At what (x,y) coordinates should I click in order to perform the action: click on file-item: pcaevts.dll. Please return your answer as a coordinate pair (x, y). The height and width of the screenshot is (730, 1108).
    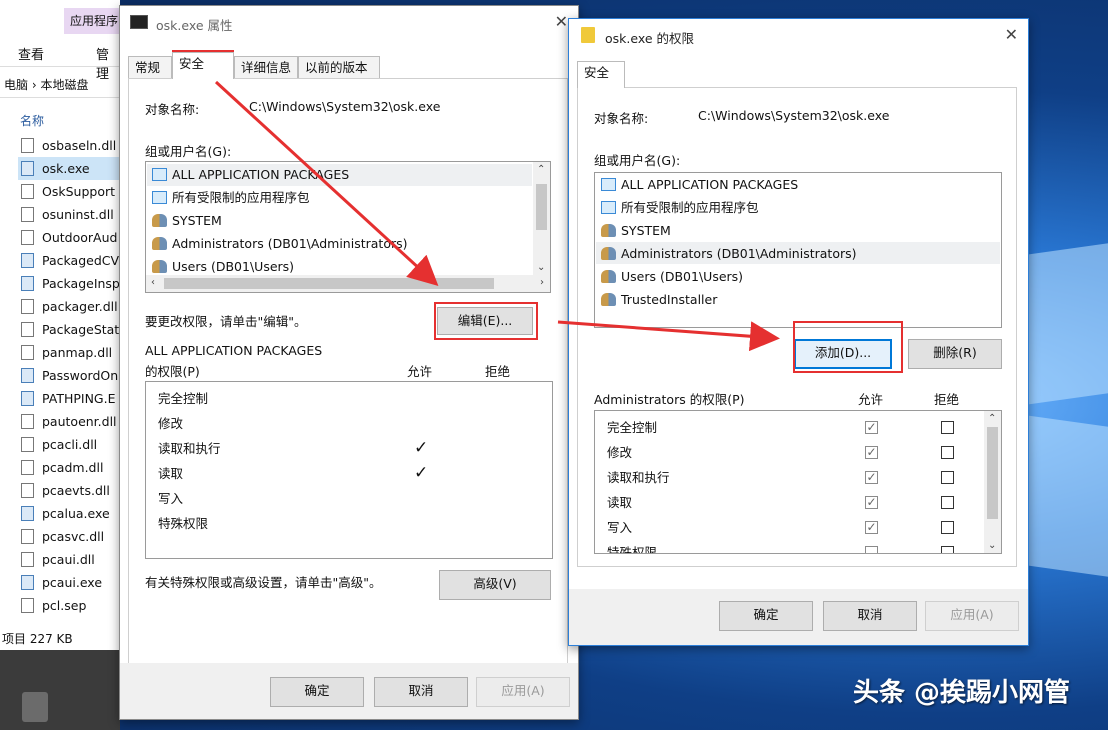
    Looking at the image, I should click on (69, 490).